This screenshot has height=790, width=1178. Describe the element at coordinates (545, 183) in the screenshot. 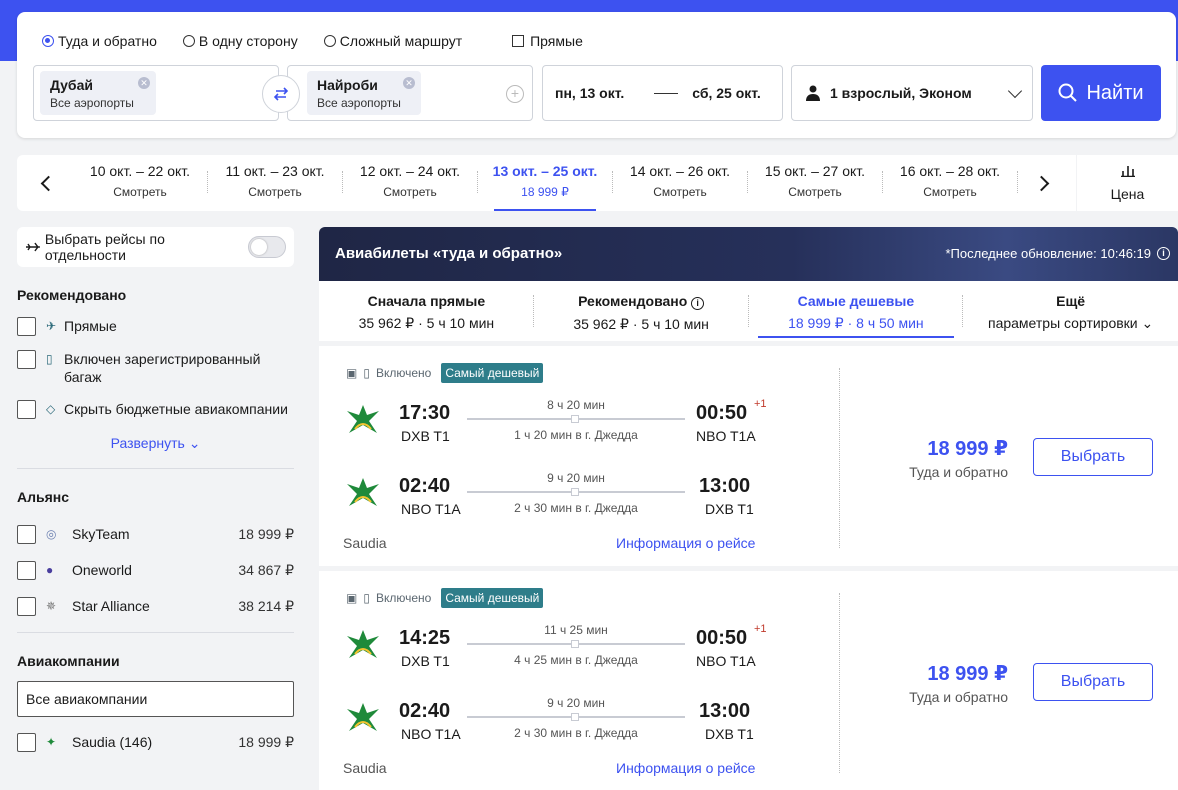

I see `date-option-selected: 13 окт. – 25 окт. 18 999 ₽` at that location.